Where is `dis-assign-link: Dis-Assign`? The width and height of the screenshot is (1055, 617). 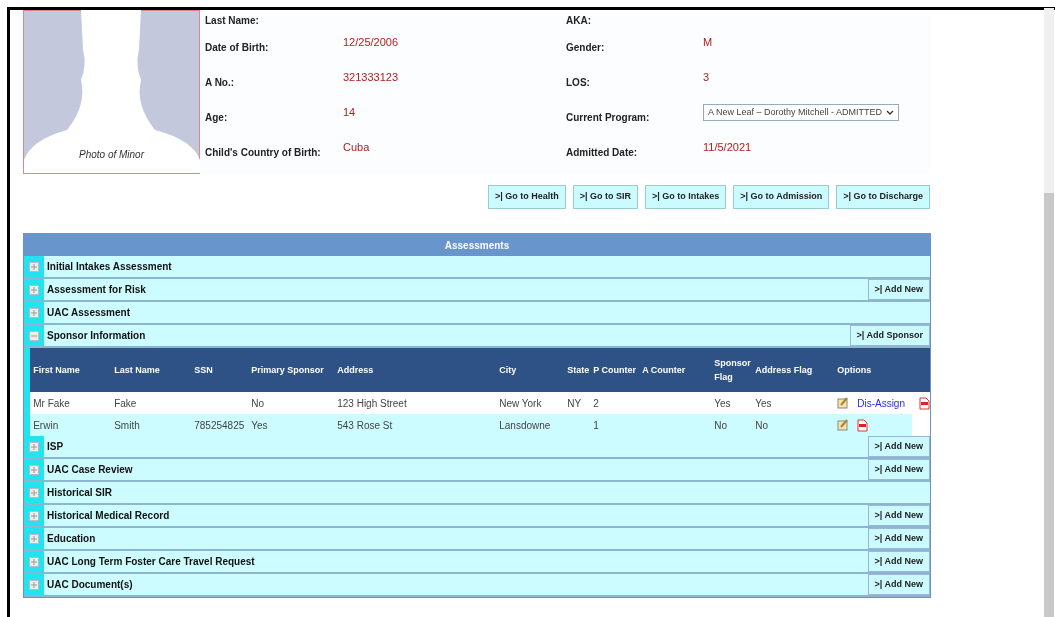 dis-assign-link: Dis-Assign is located at coordinates (881, 403).